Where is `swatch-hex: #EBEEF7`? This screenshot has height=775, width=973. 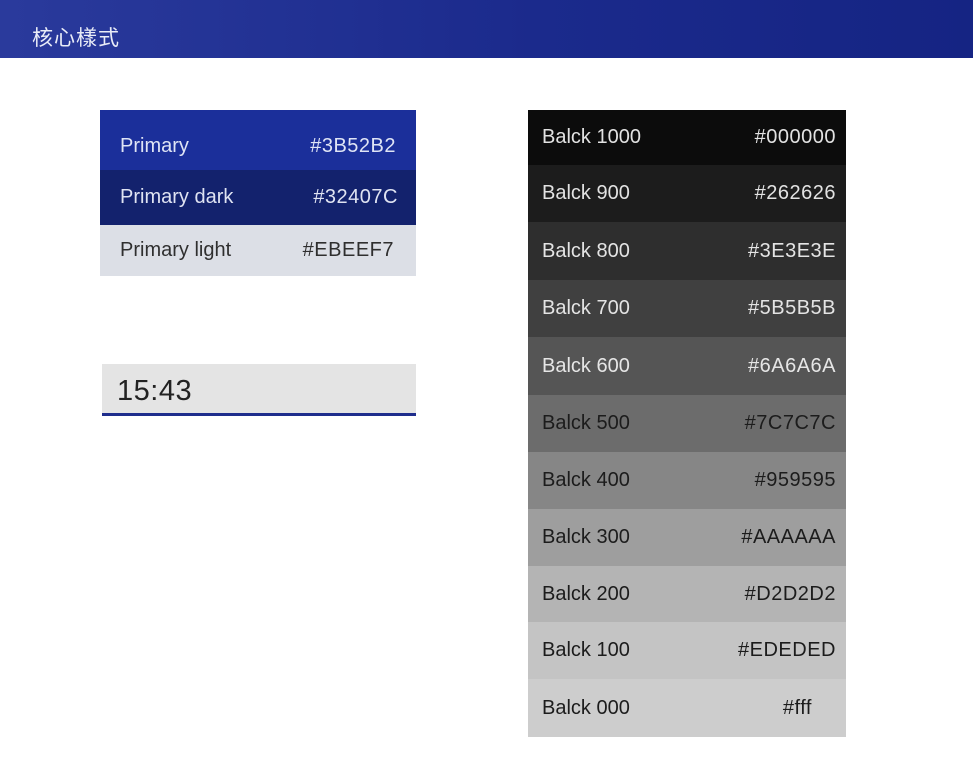 swatch-hex: #EBEEF7 is located at coordinates (348, 250).